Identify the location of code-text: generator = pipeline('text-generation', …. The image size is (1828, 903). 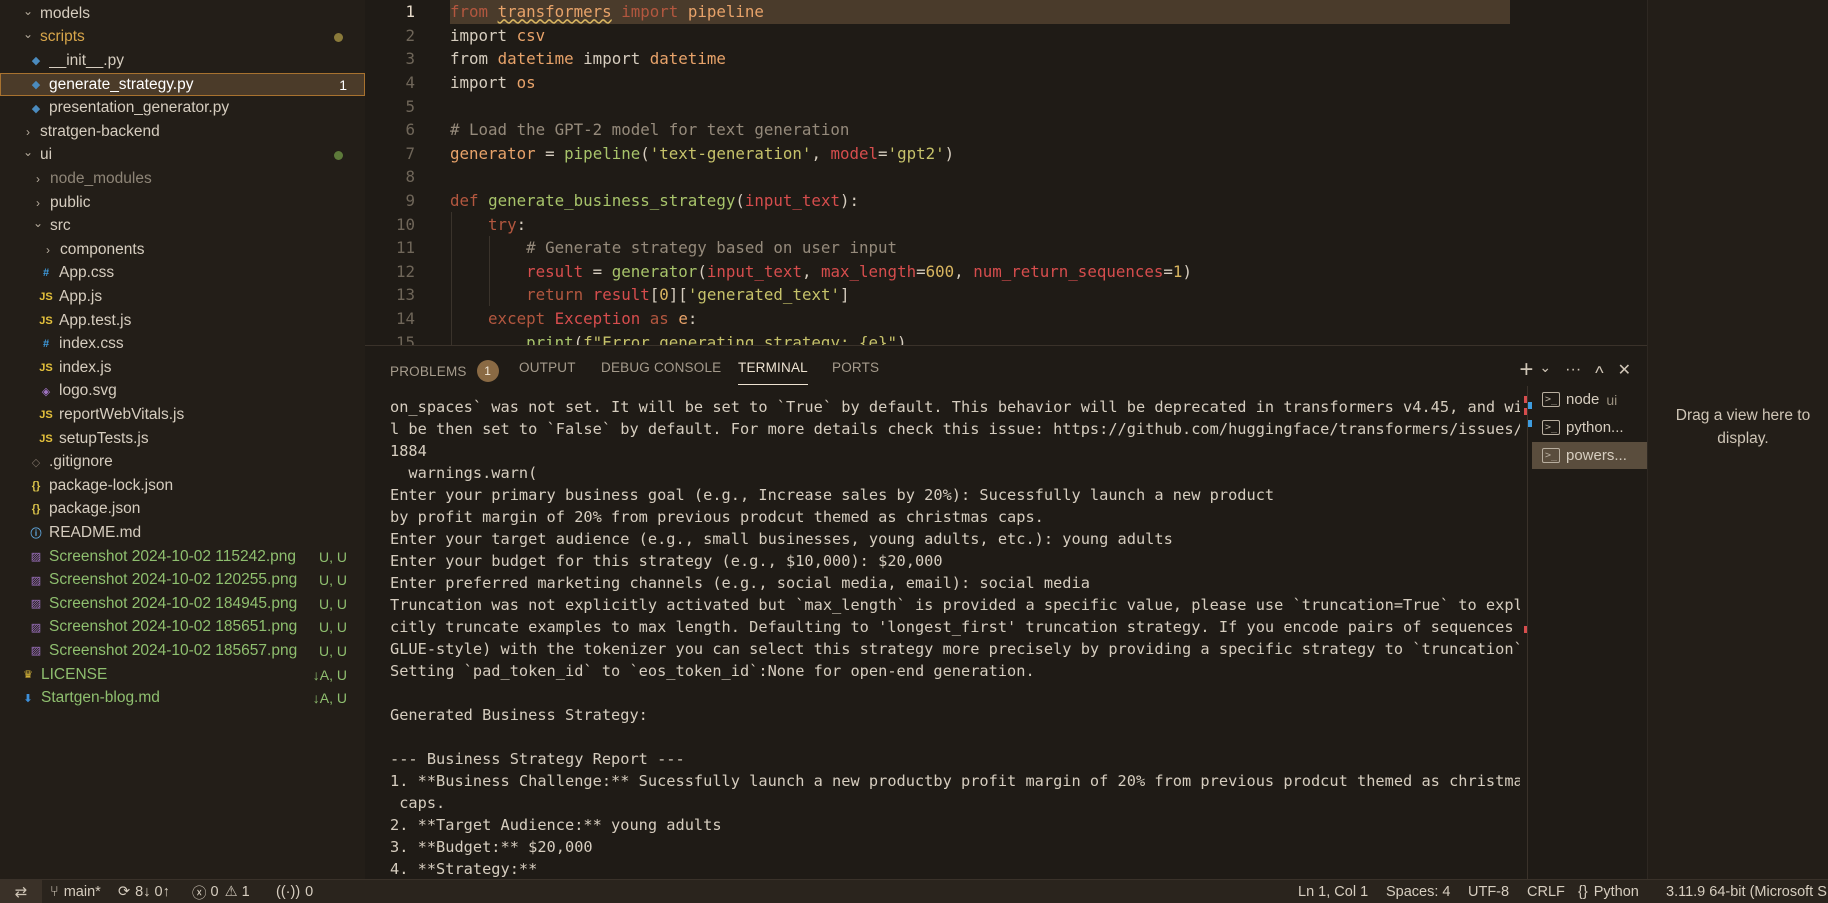
(702, 153).